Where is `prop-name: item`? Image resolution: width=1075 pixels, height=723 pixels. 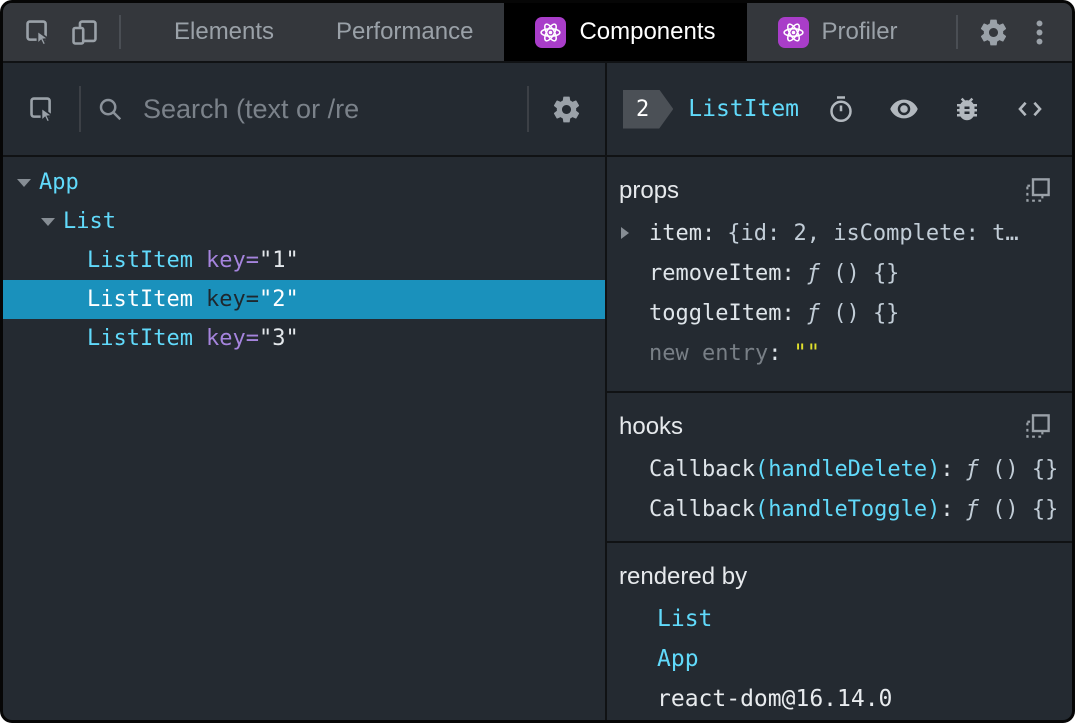
prop-name: item is located at coordinates (675, 233).